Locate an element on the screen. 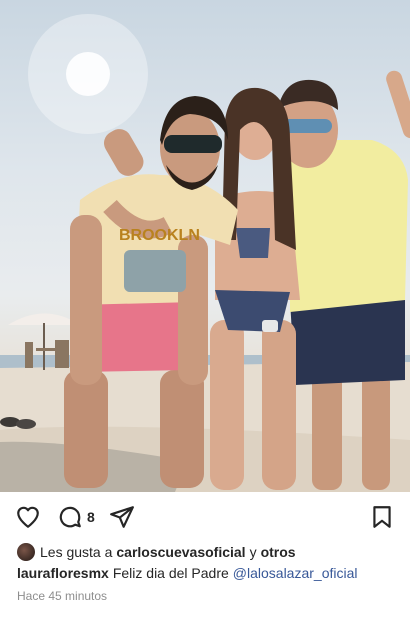 This screenshot has width=410, height=620. send-icon is located at coordinates (122, 517).